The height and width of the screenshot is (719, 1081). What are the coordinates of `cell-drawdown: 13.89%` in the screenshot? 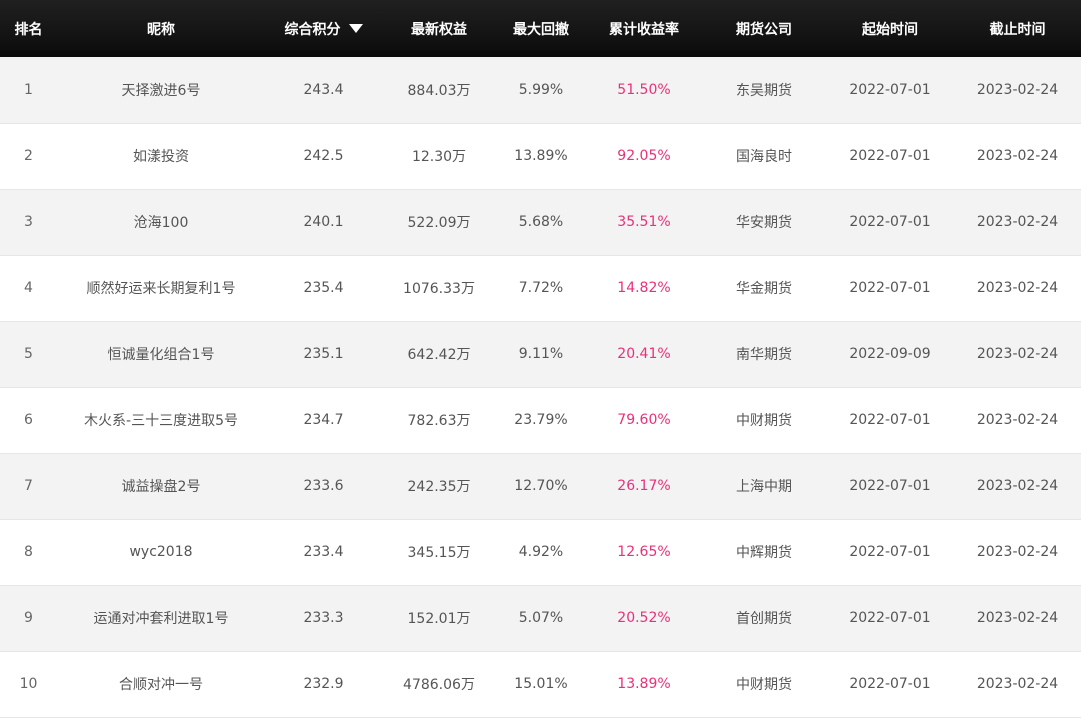 It's located at (541, 156).